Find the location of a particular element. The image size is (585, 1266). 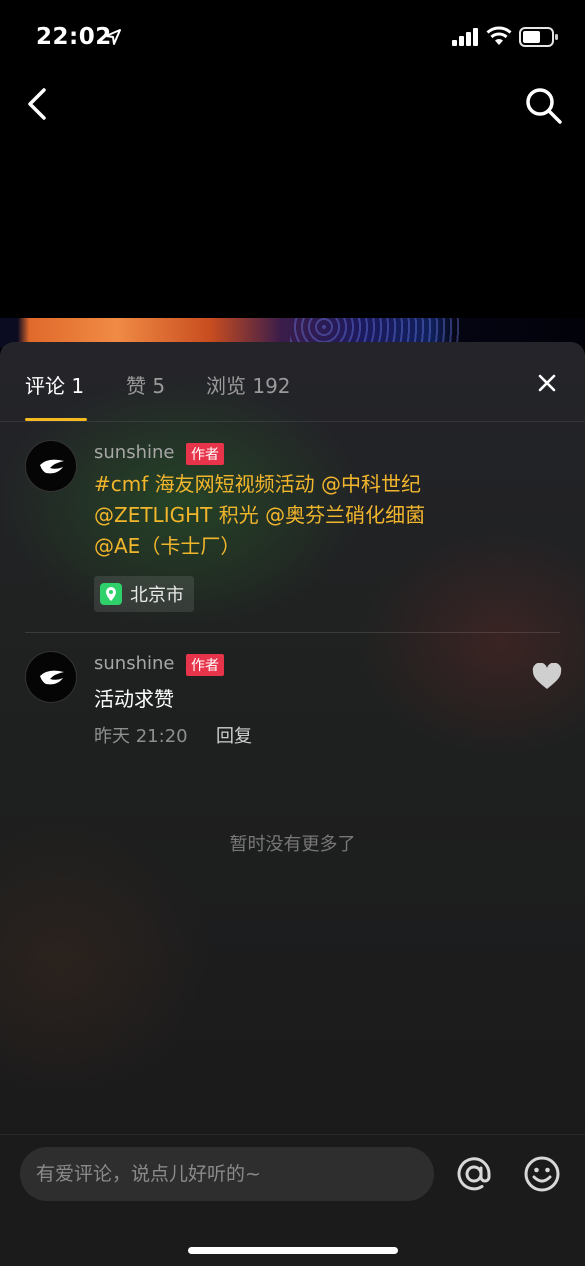

post-username: sunshine is located at coordinates (134, 452).